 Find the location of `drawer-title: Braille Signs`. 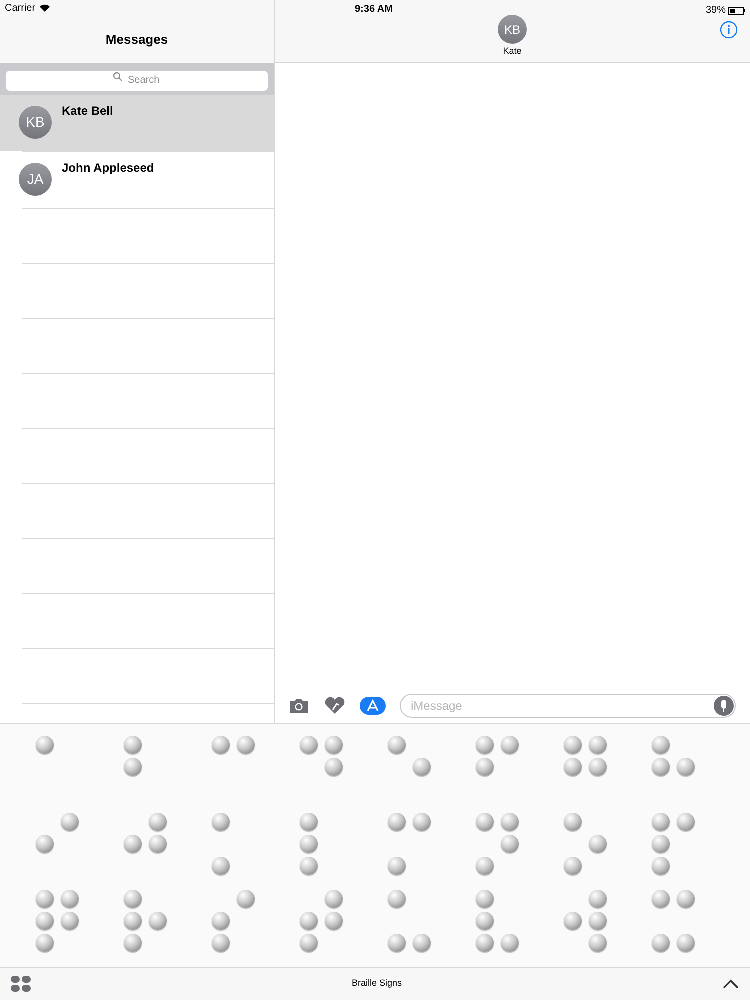

drawer-title: Braille Signs is located at coordinates (377, 983).